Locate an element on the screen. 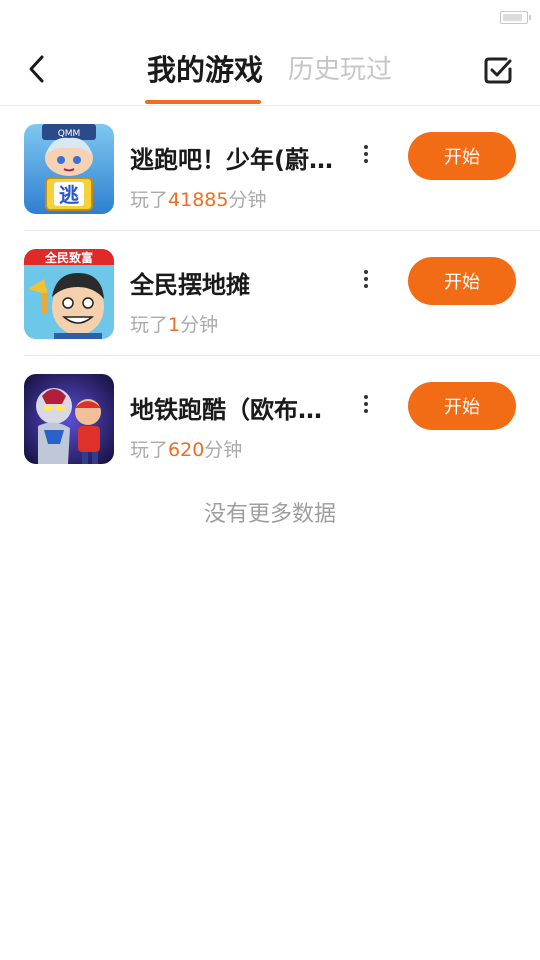  play-time-minutes: 620 is located at coordinates (186, 450).